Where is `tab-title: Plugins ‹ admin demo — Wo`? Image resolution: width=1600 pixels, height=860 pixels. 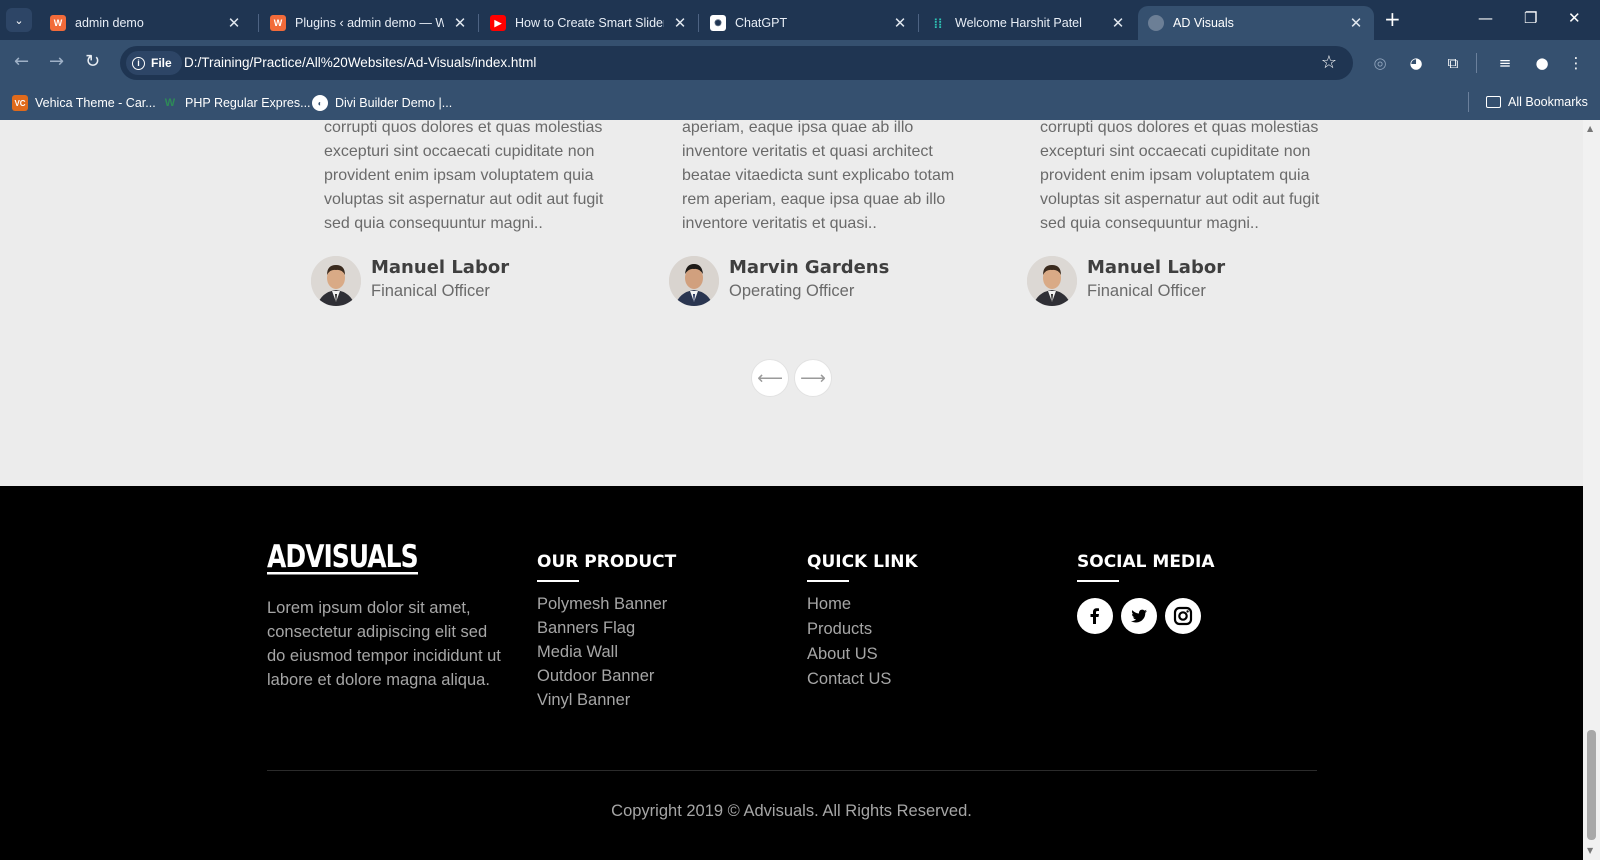
tab-title: Plugins ‹ admin demo — Wo is located at coordinates (369, 23).